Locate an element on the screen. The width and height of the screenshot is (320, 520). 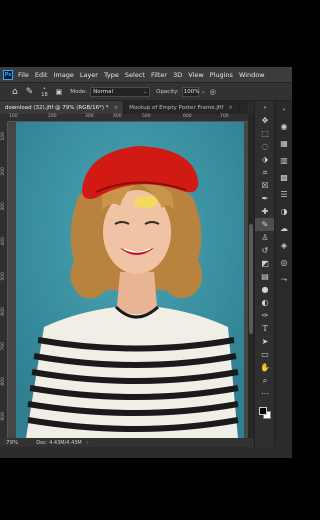
paths-panel-icon: ⤳ is located at coordinates (283, 279).